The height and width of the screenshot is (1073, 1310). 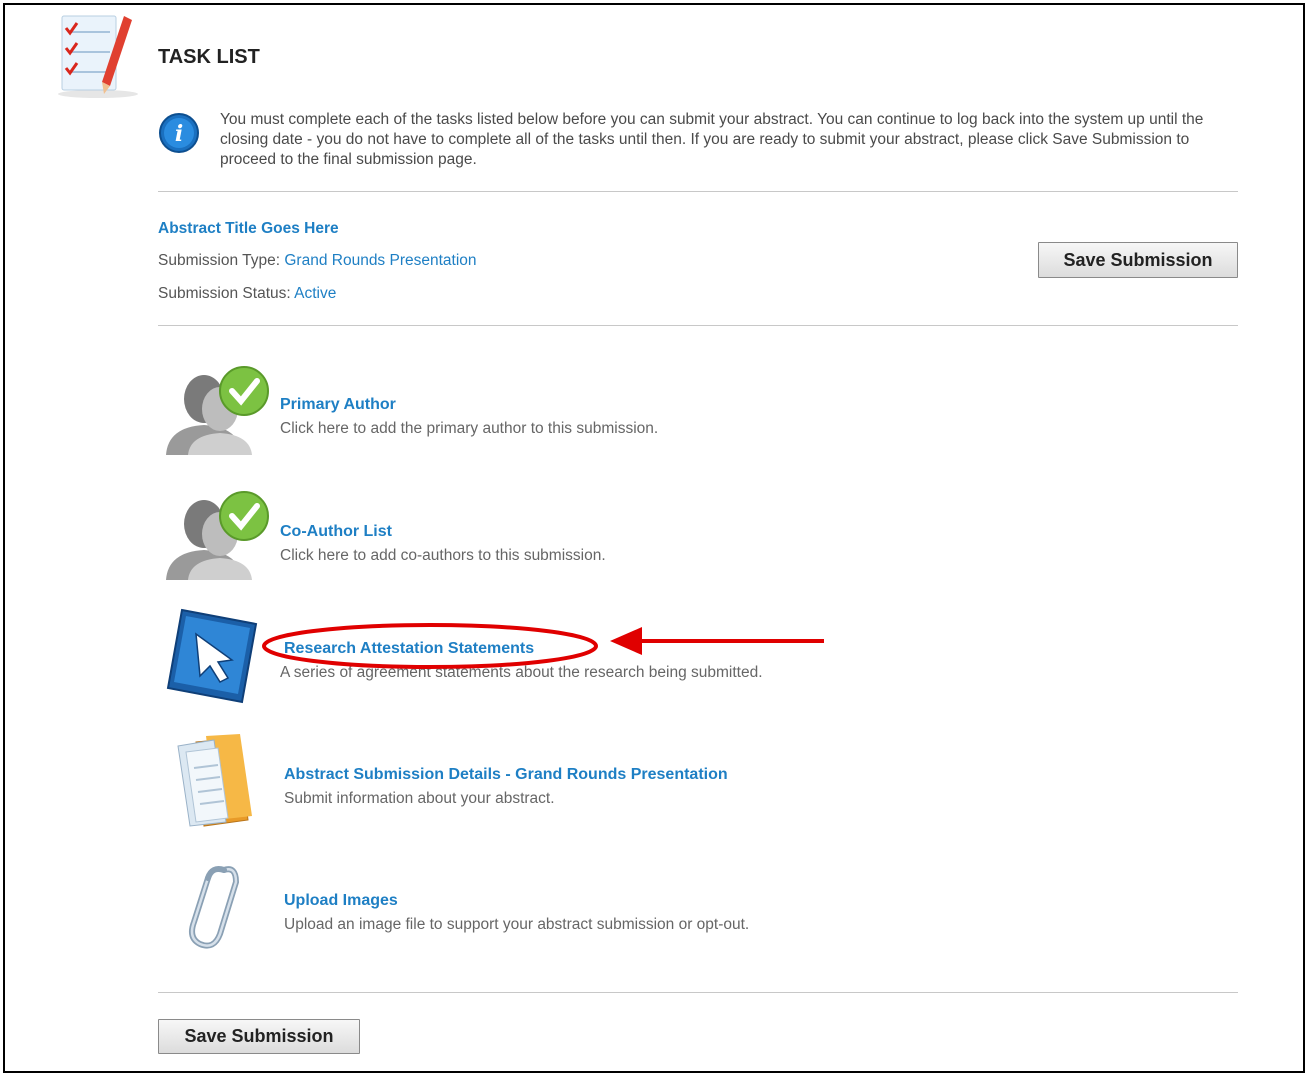 I want to click on info-icon: i, so click(x=179, y=133).